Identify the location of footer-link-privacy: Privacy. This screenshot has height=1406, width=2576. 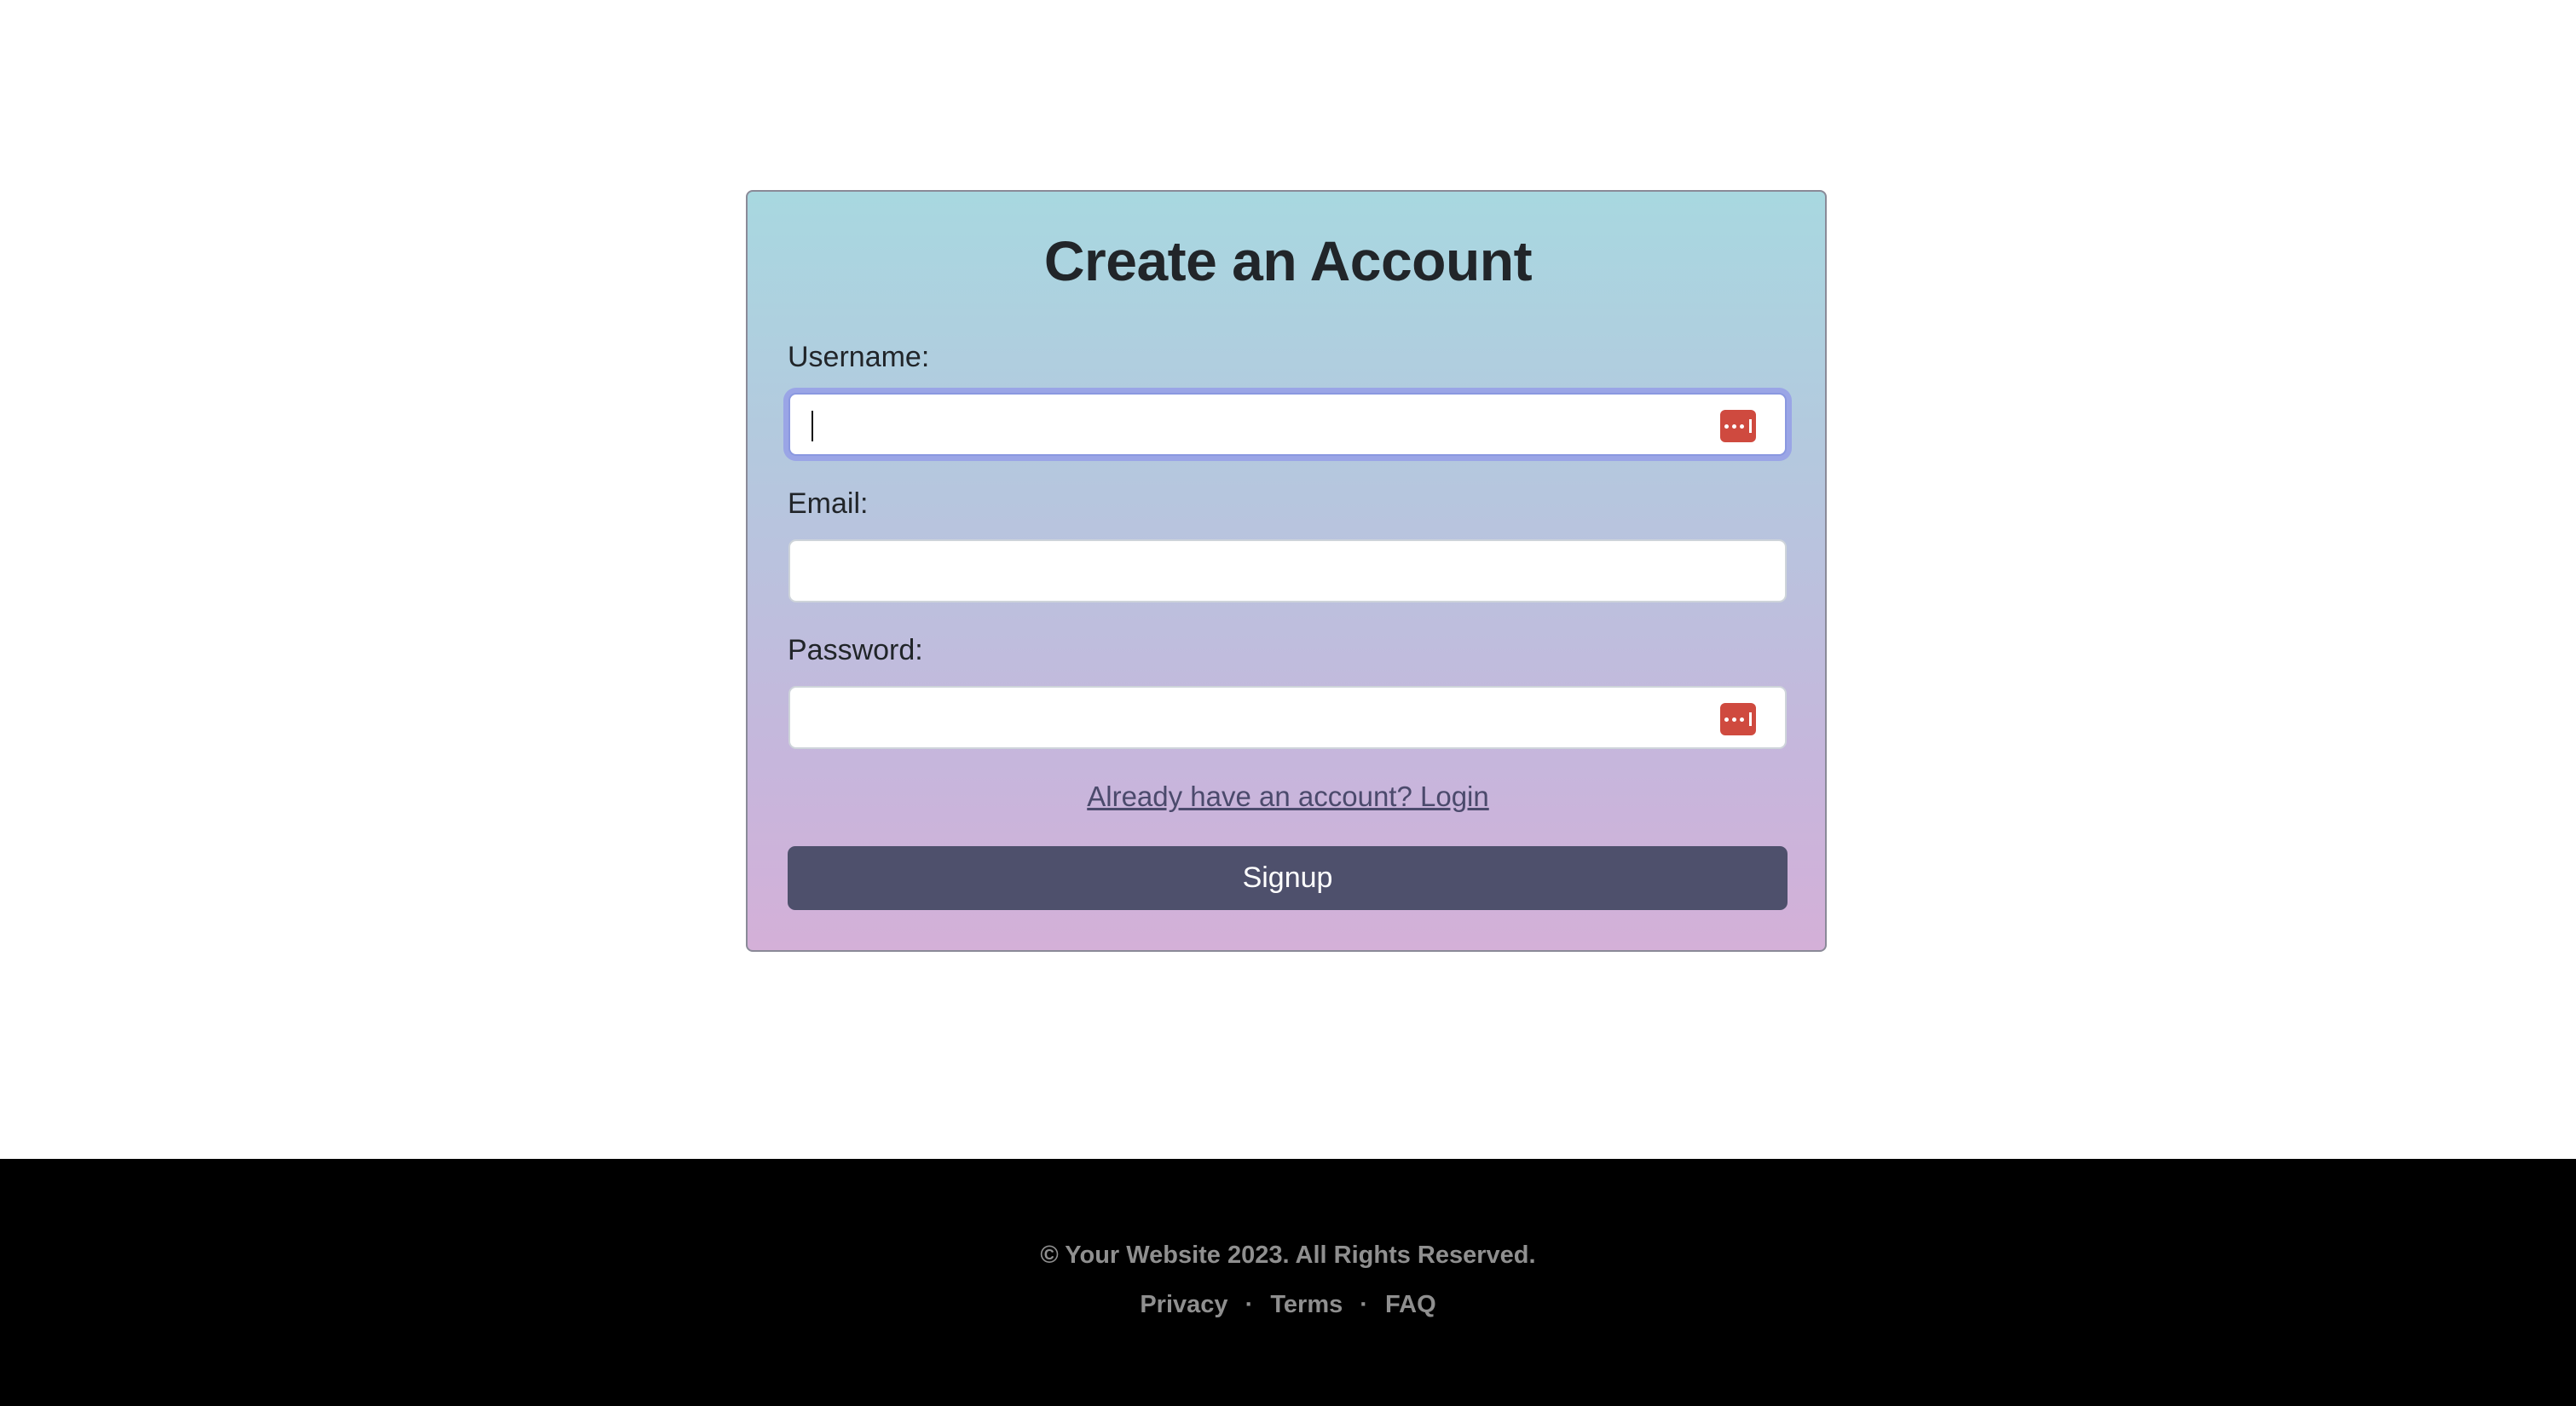
(1183, 1304).